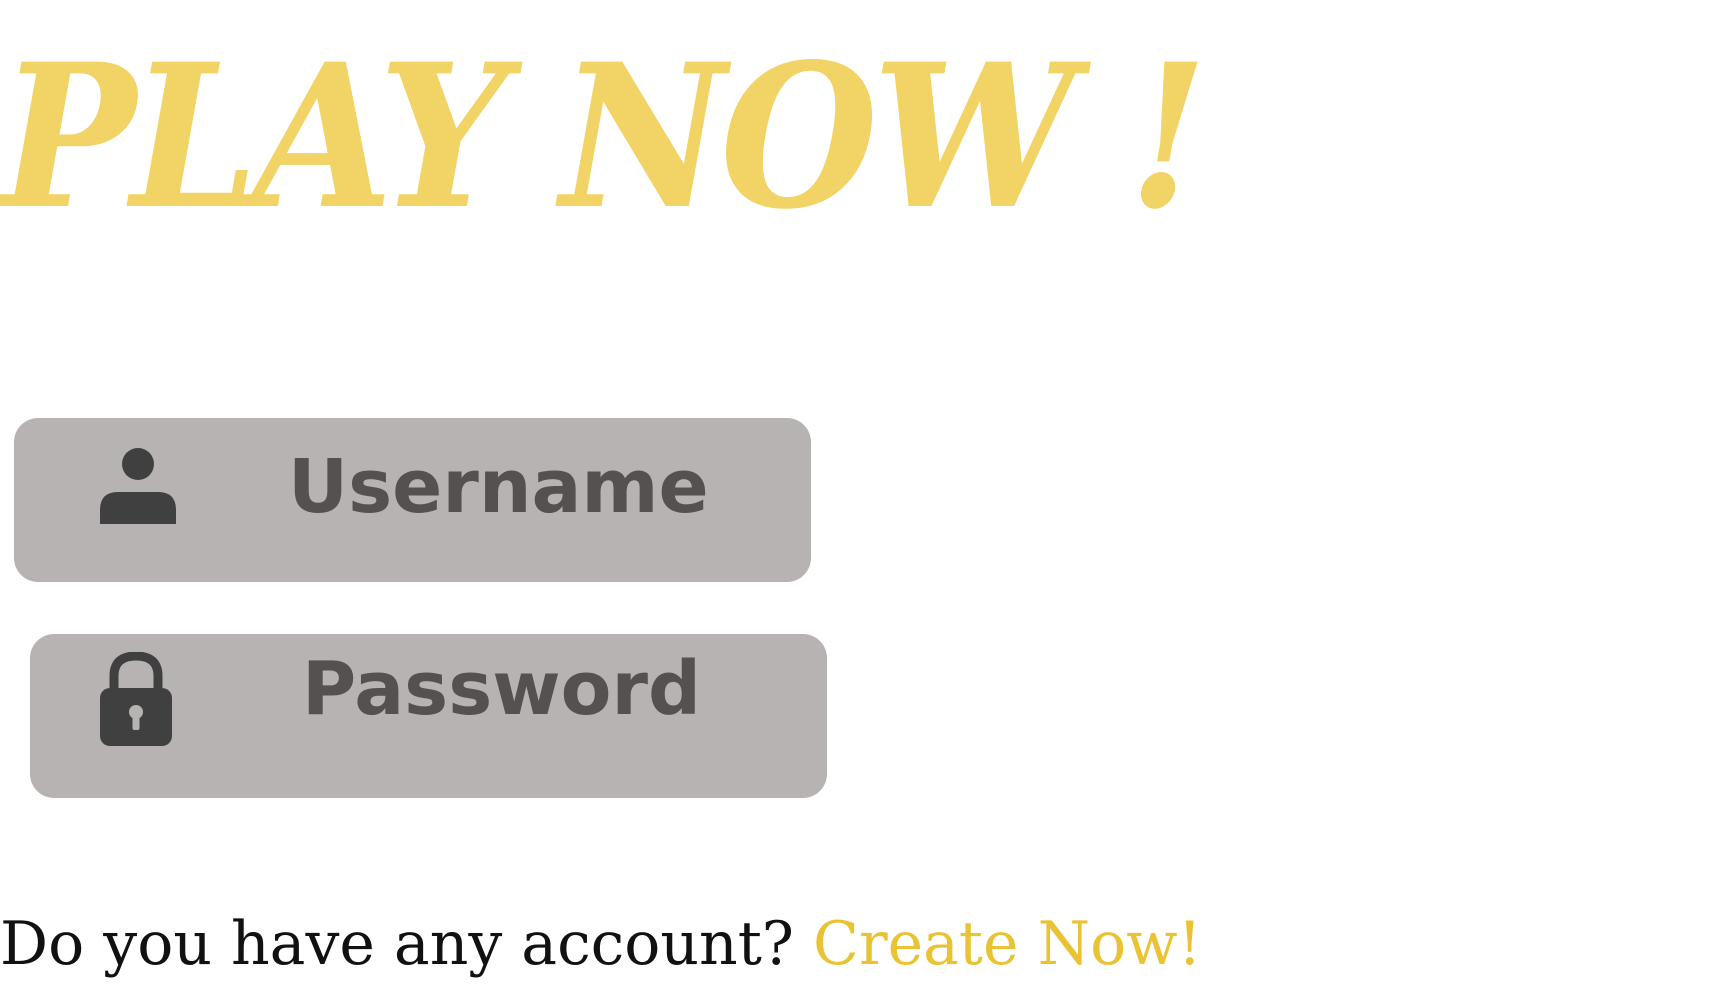  Describe the element at coordinates (1007, 944) in the screenshot. I see `create-account-link: Create Now!` at that location.